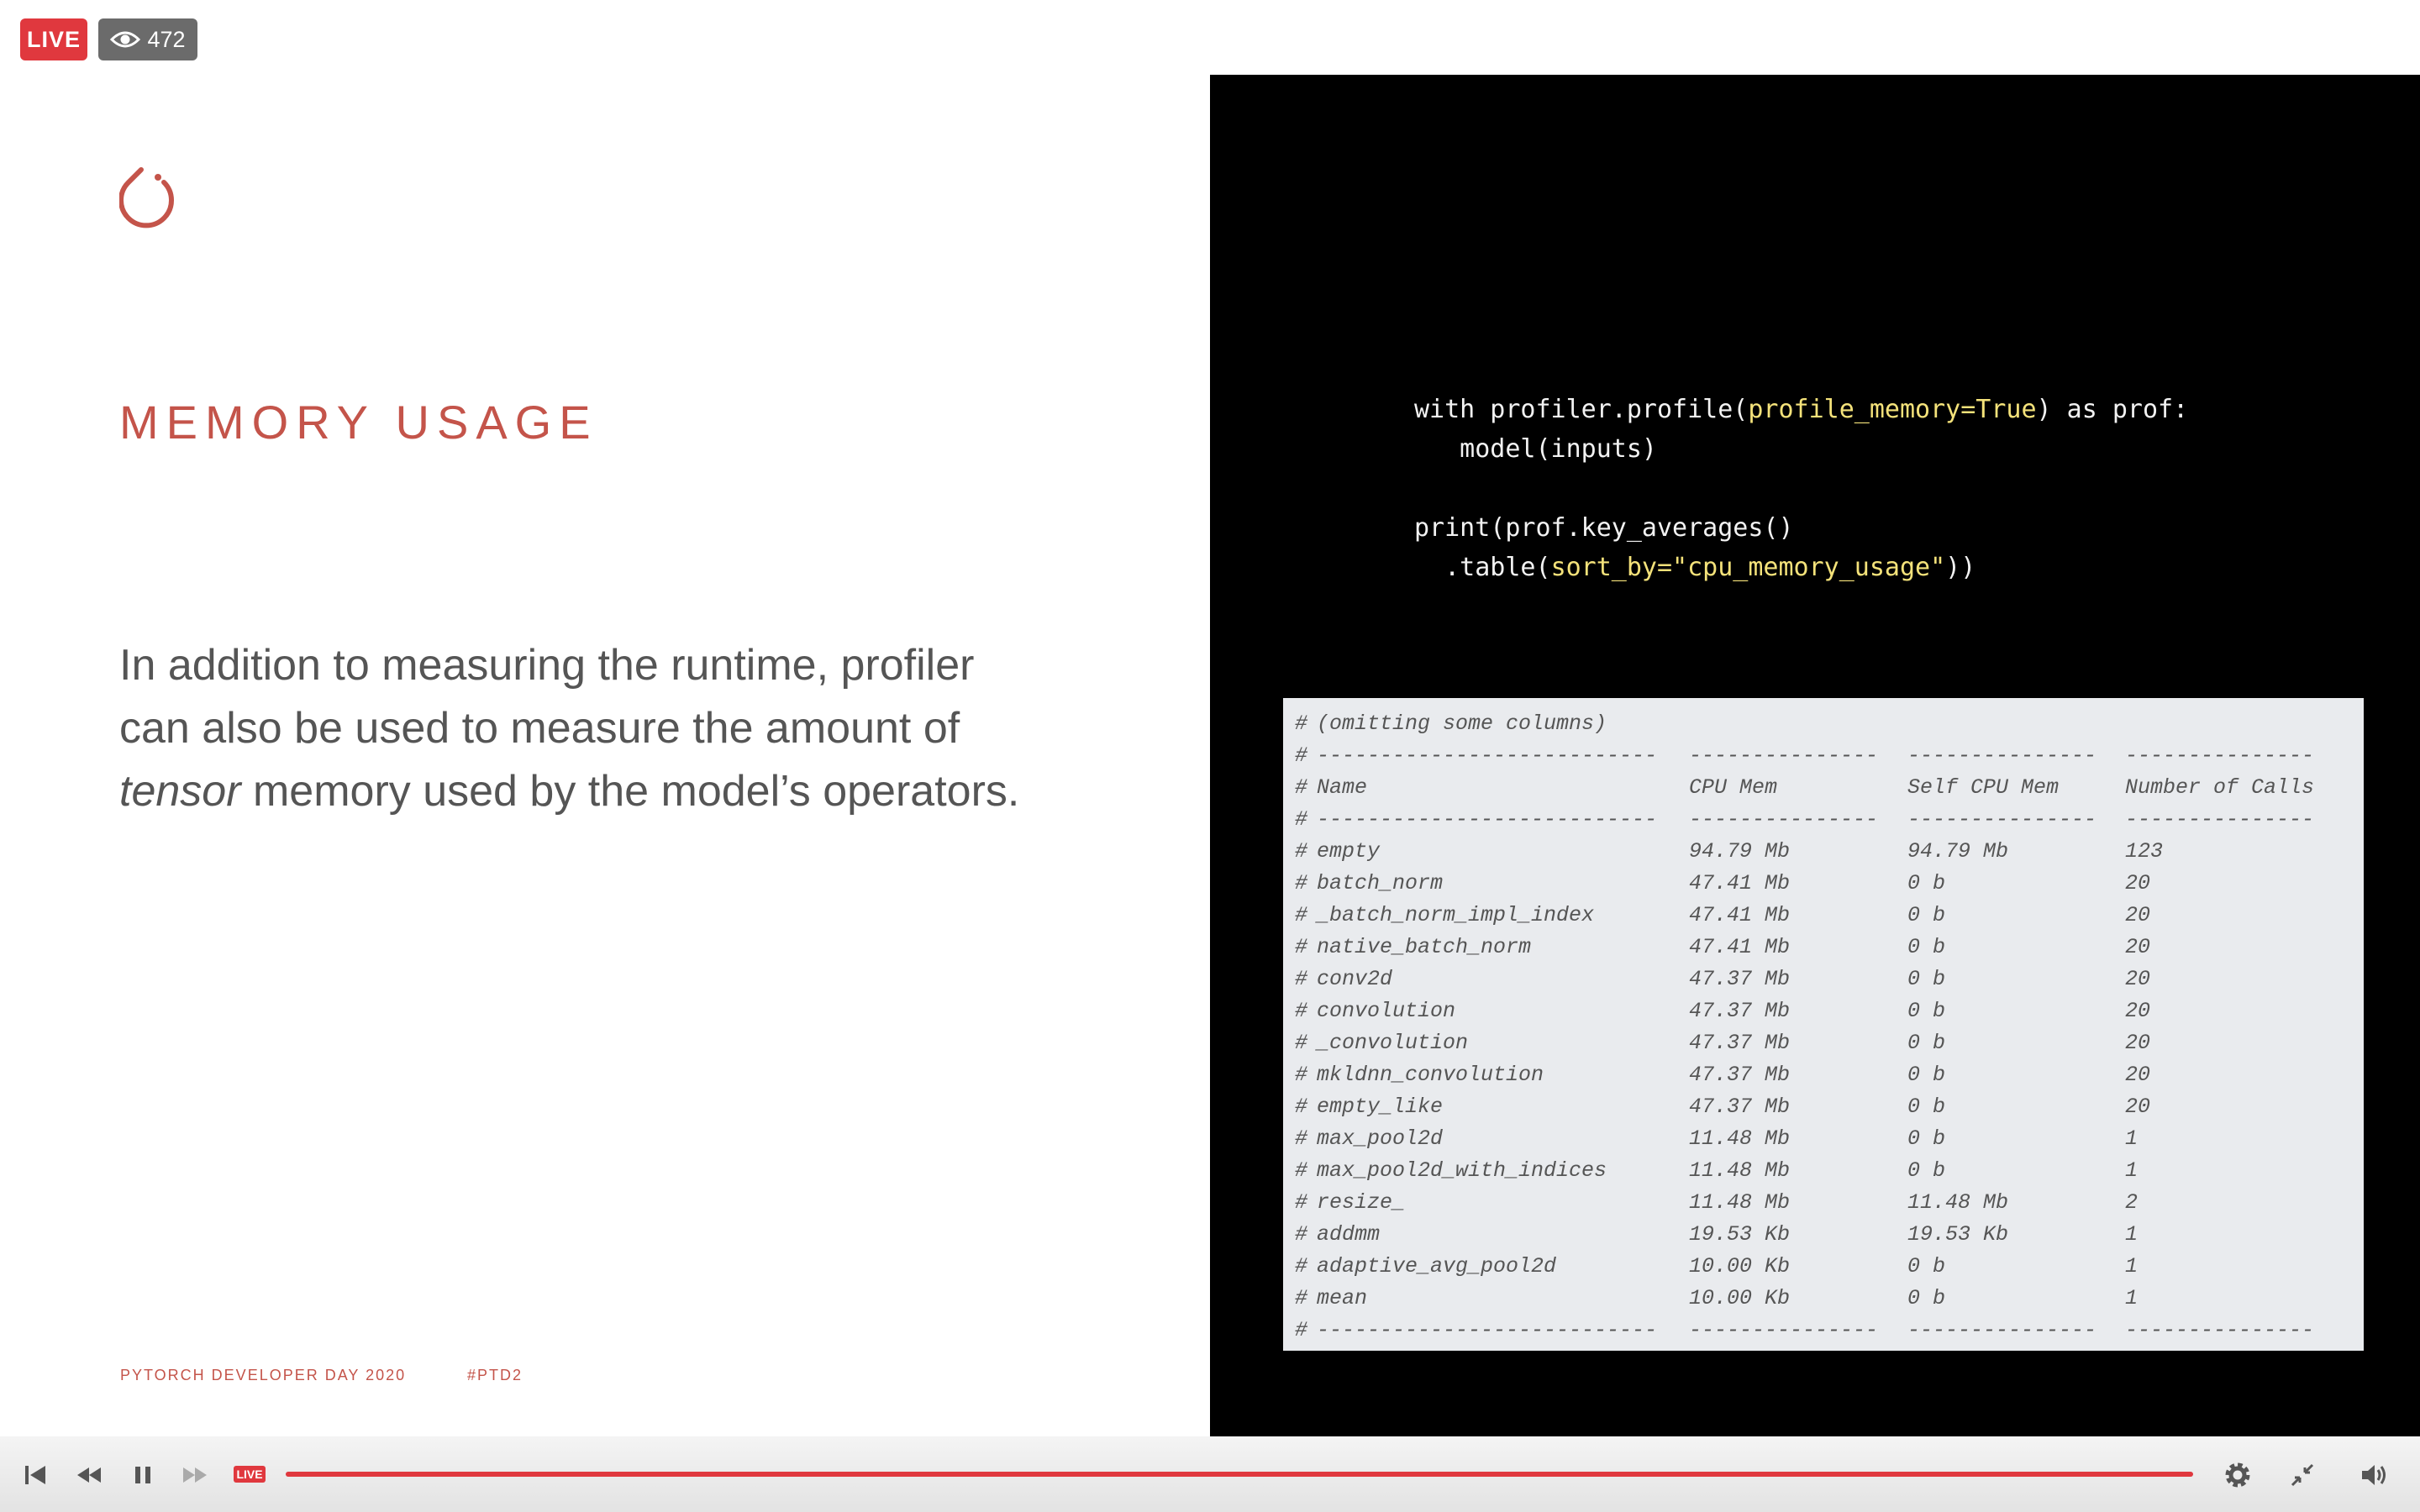  Describe the element at coordinates (2238, 1475) in the screenshot. I see `gear-icon` at that location.